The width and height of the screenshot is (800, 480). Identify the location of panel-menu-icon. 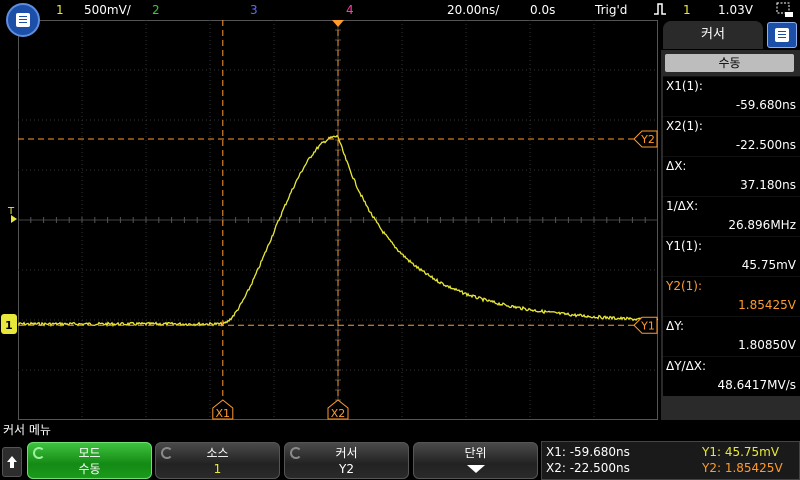
(782, 35).